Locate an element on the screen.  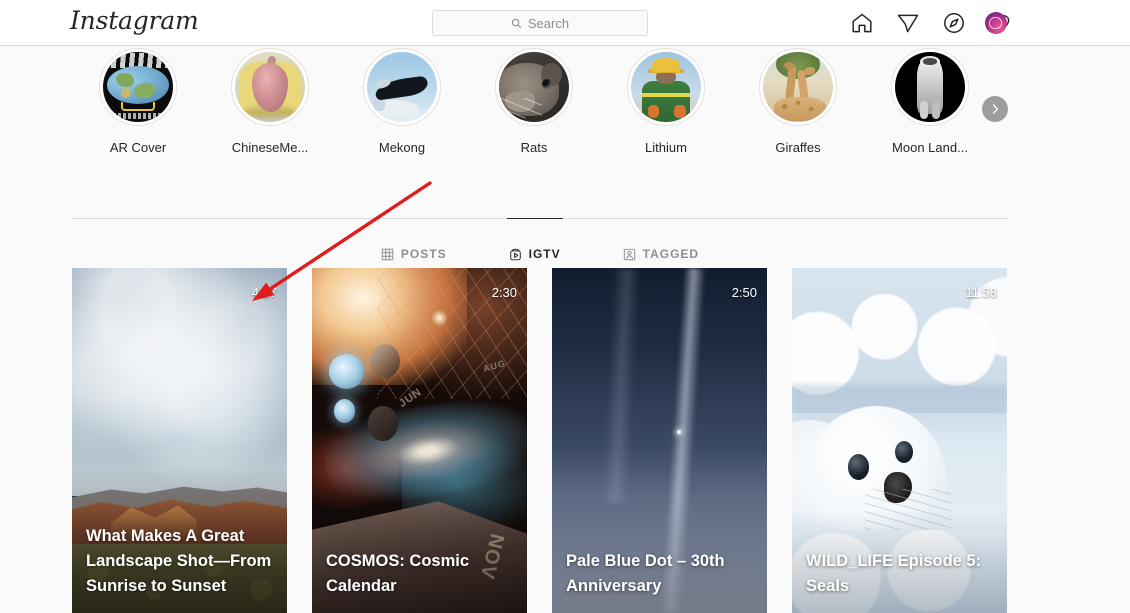
video-duration: 4:27 is located at coordinates (264, 292).